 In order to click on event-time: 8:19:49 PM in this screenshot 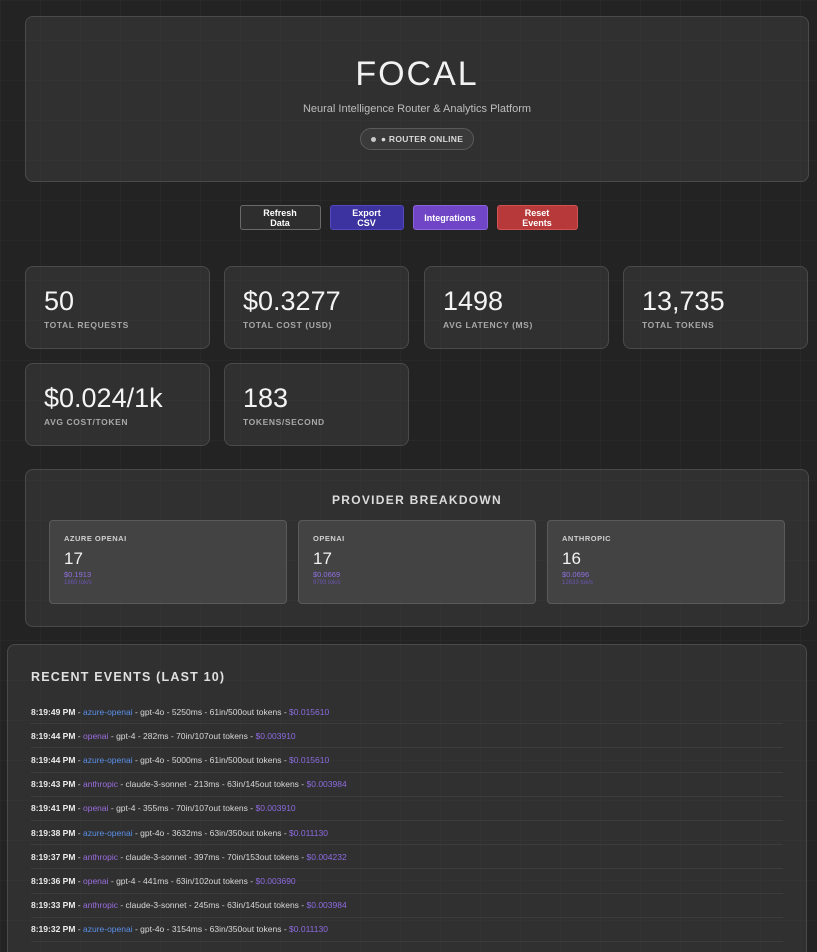, I will do `click(53, 711)`.